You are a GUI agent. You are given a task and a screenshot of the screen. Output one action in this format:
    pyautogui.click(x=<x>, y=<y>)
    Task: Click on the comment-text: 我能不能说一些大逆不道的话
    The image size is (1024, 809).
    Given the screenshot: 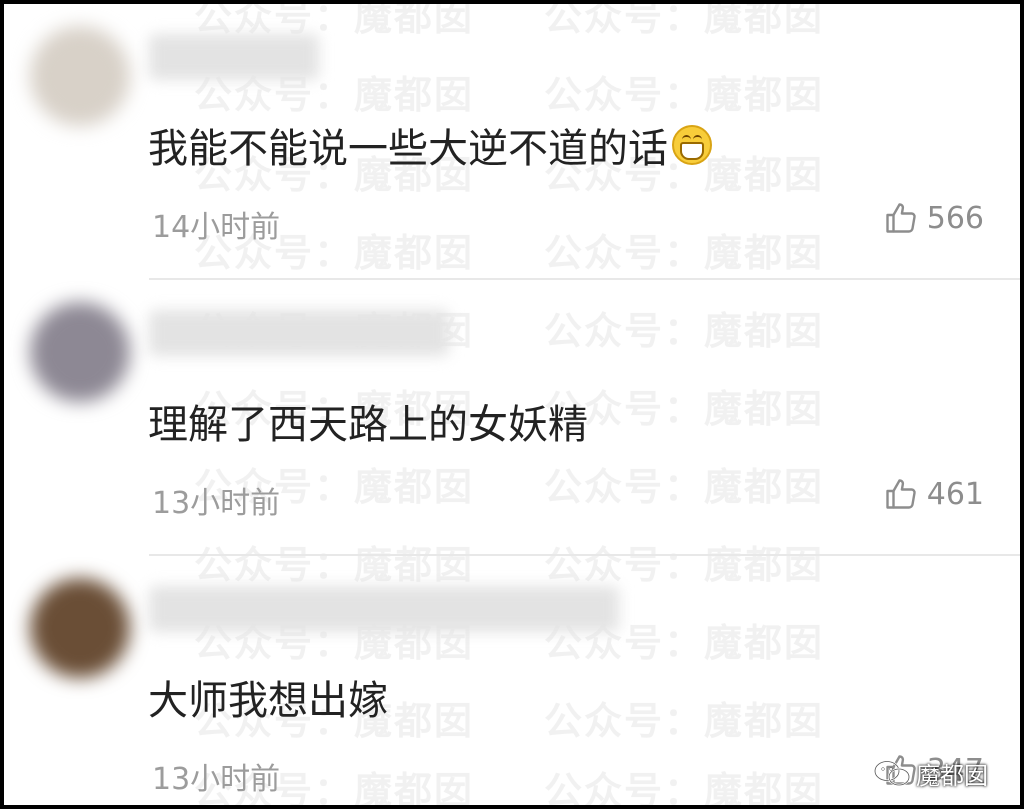 What is the action you would take?
    pyautogui.click(x=430, y=145)
    